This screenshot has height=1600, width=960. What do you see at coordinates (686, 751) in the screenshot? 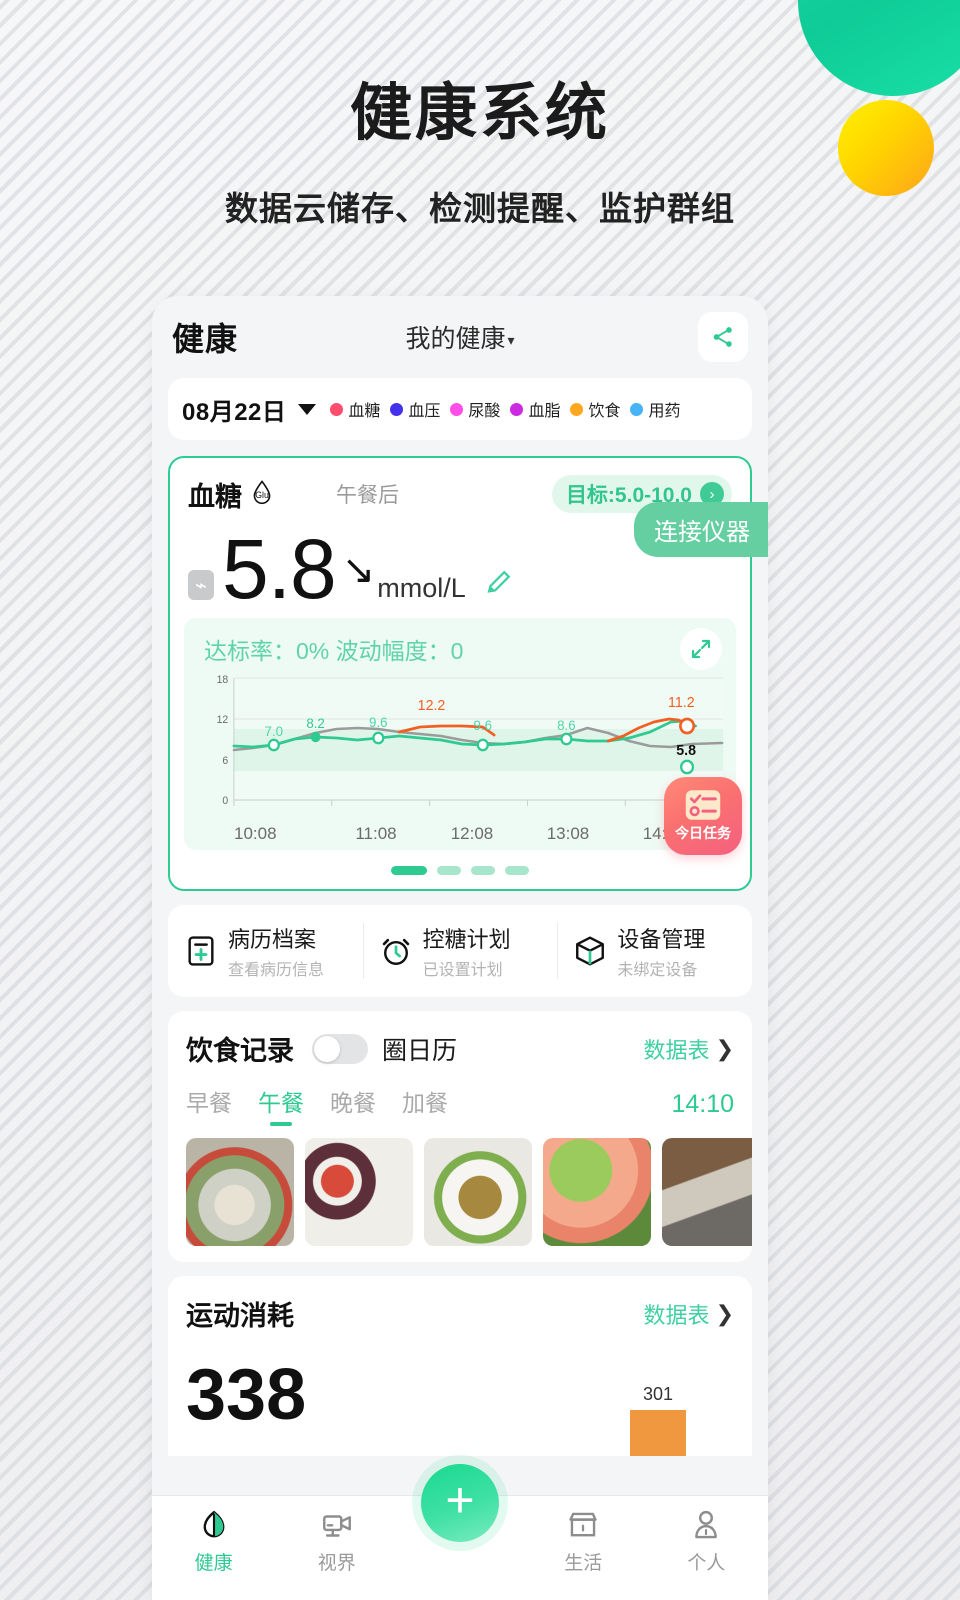
I see `svg-text: 5.8` at bounding box center [686, 751].